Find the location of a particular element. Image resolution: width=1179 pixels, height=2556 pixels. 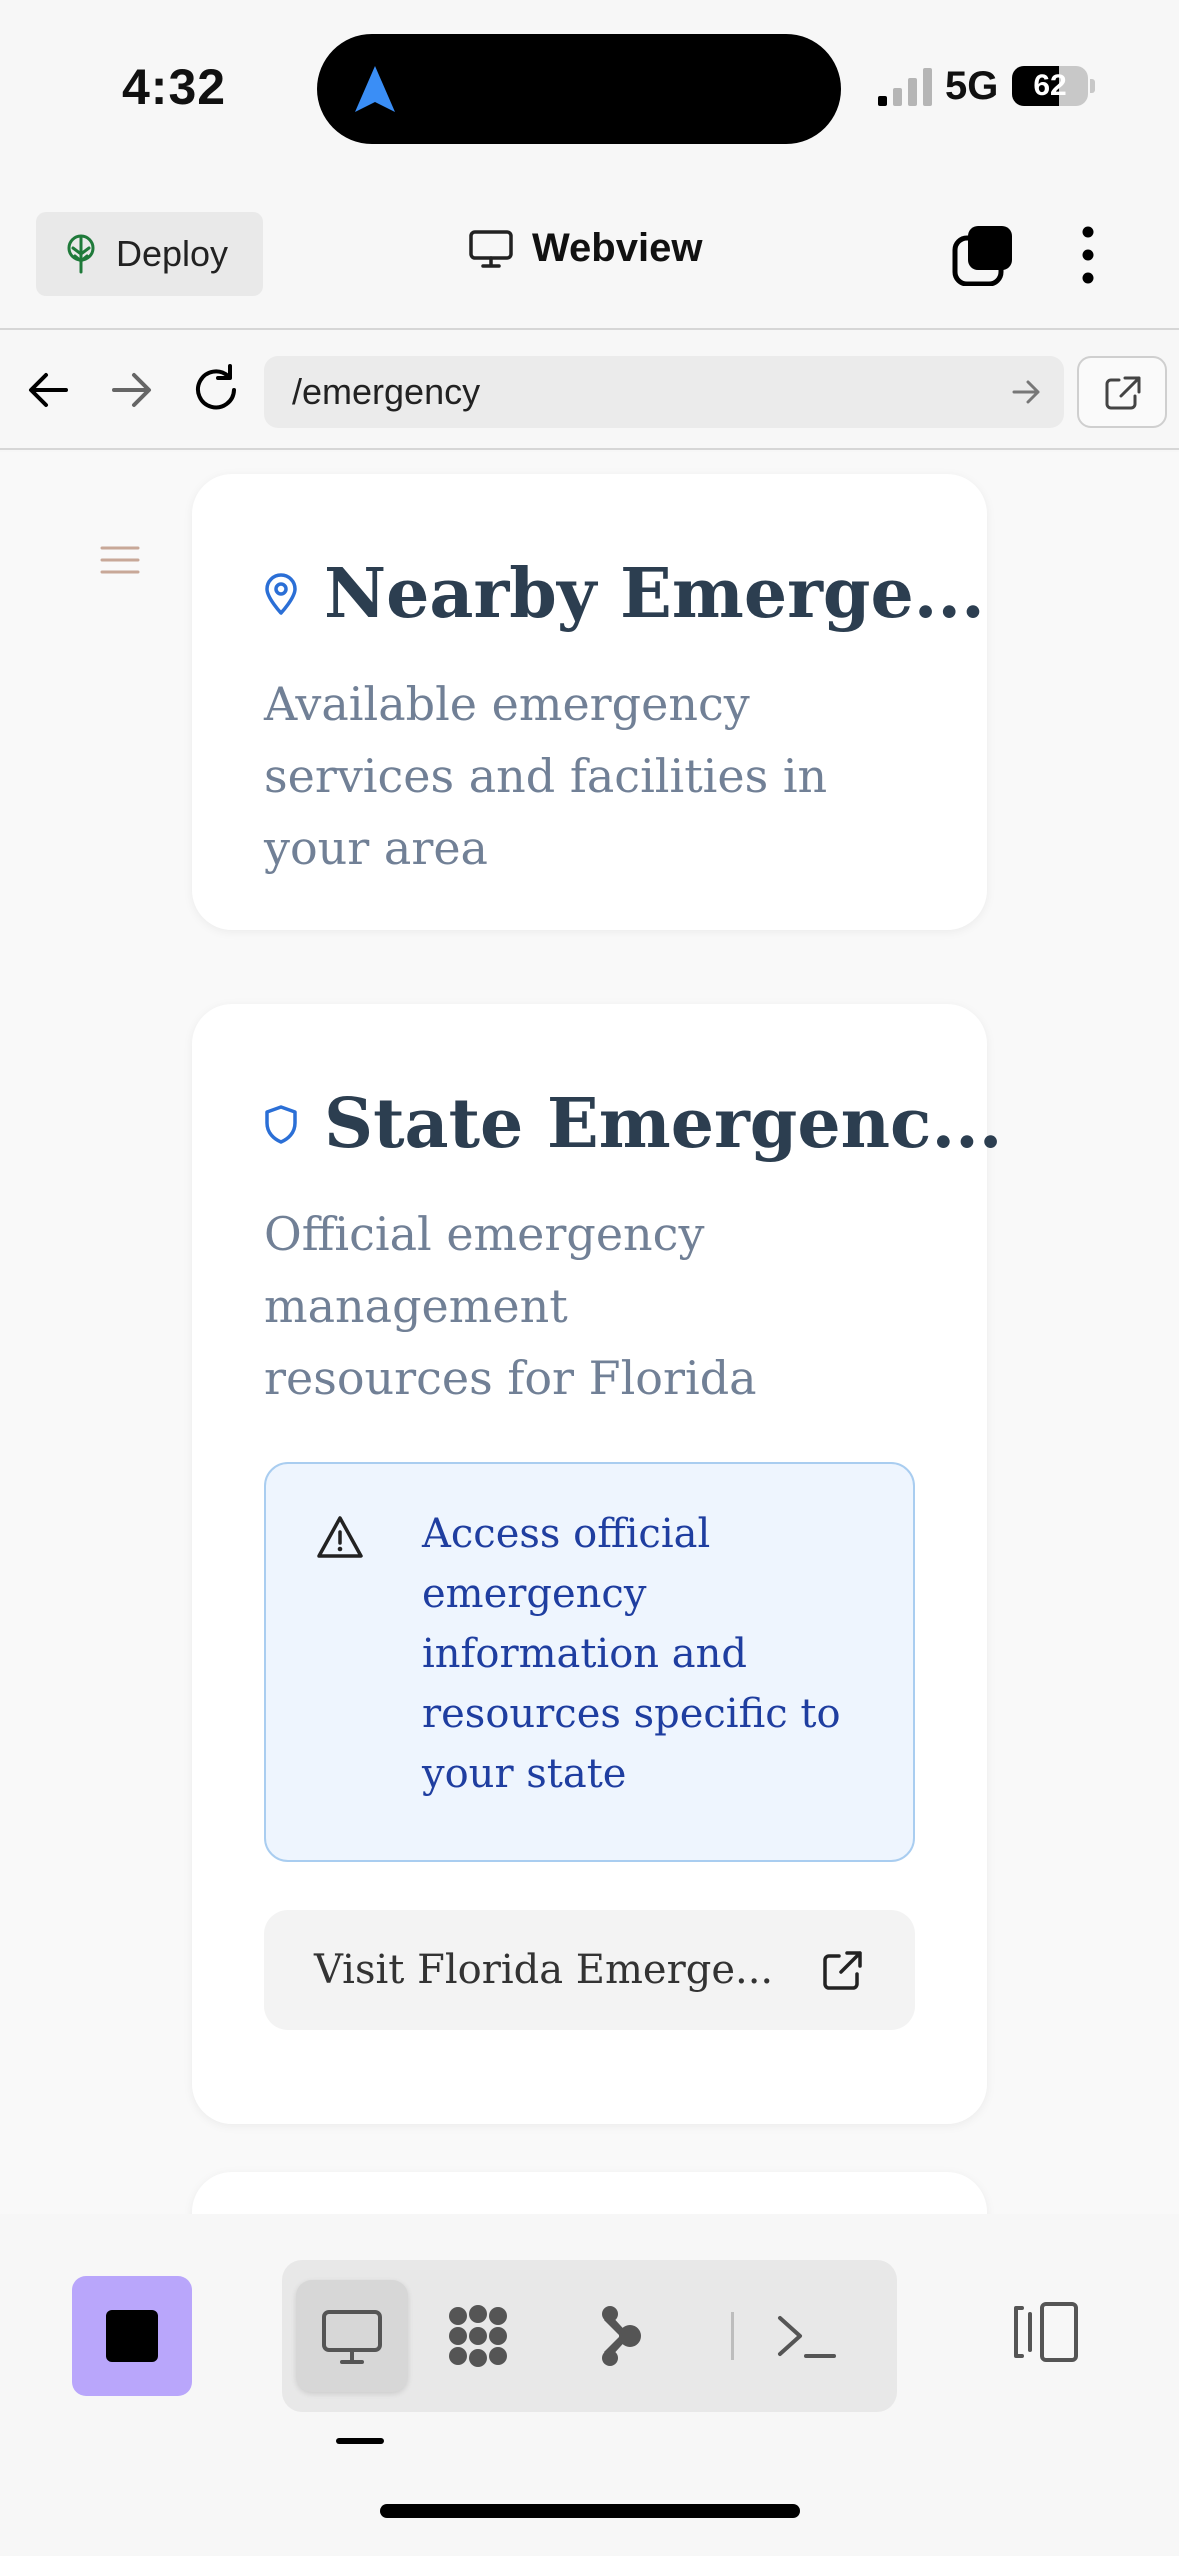

tool-apps is located at coordinates (478, 2336).